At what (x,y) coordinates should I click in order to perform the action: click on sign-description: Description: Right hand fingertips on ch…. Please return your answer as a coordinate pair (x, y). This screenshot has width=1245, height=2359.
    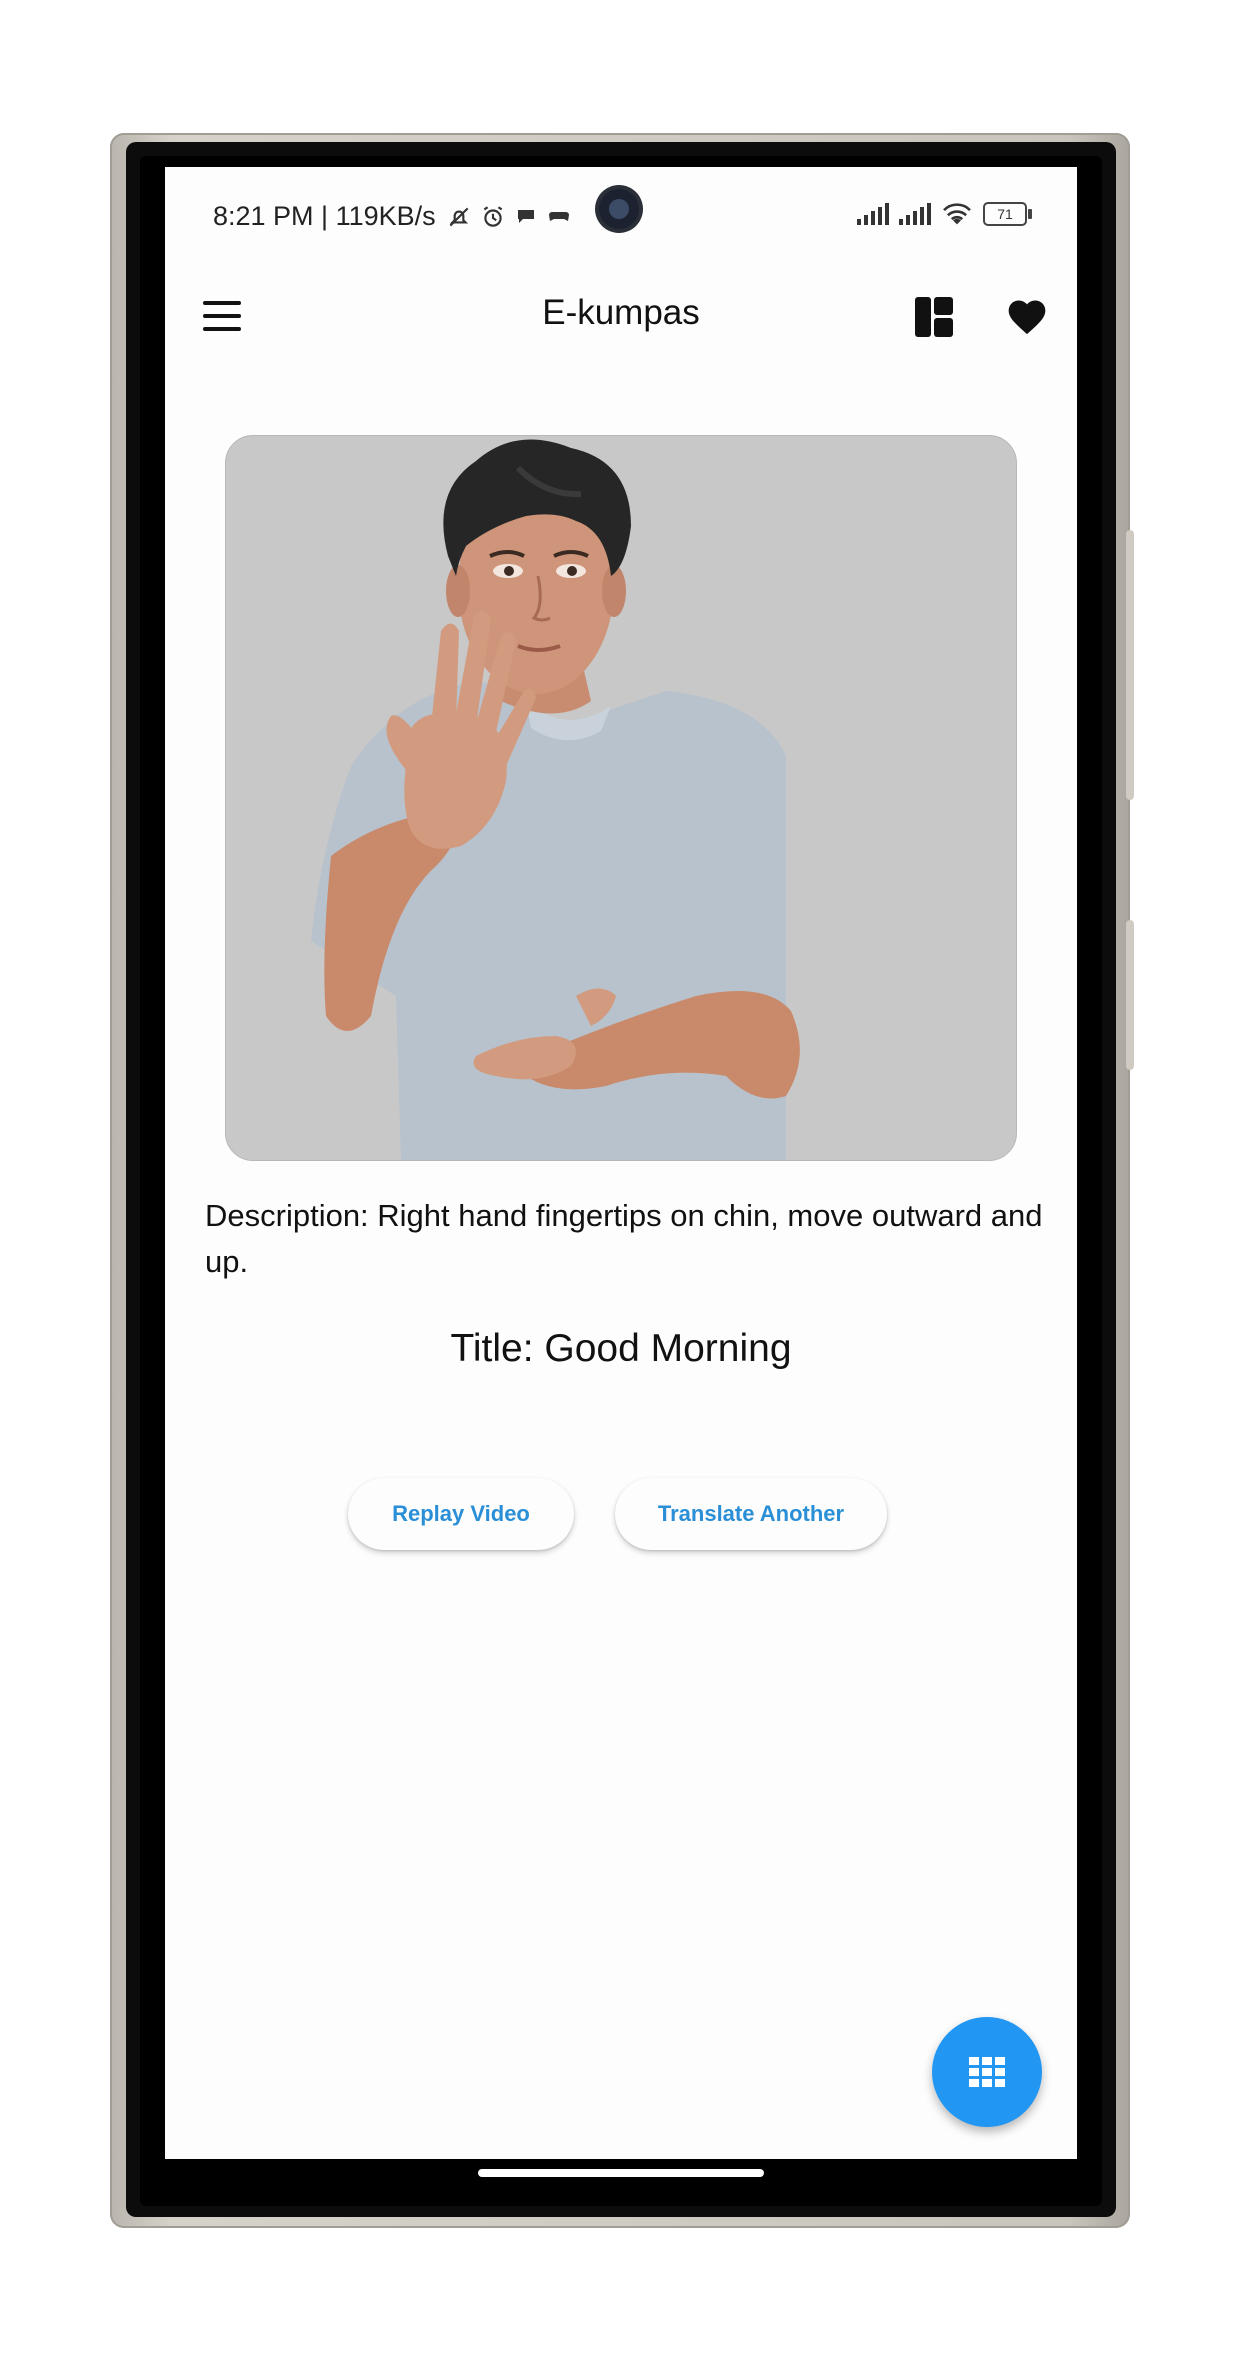
    Looking at the image, I should click on (624, 1238).